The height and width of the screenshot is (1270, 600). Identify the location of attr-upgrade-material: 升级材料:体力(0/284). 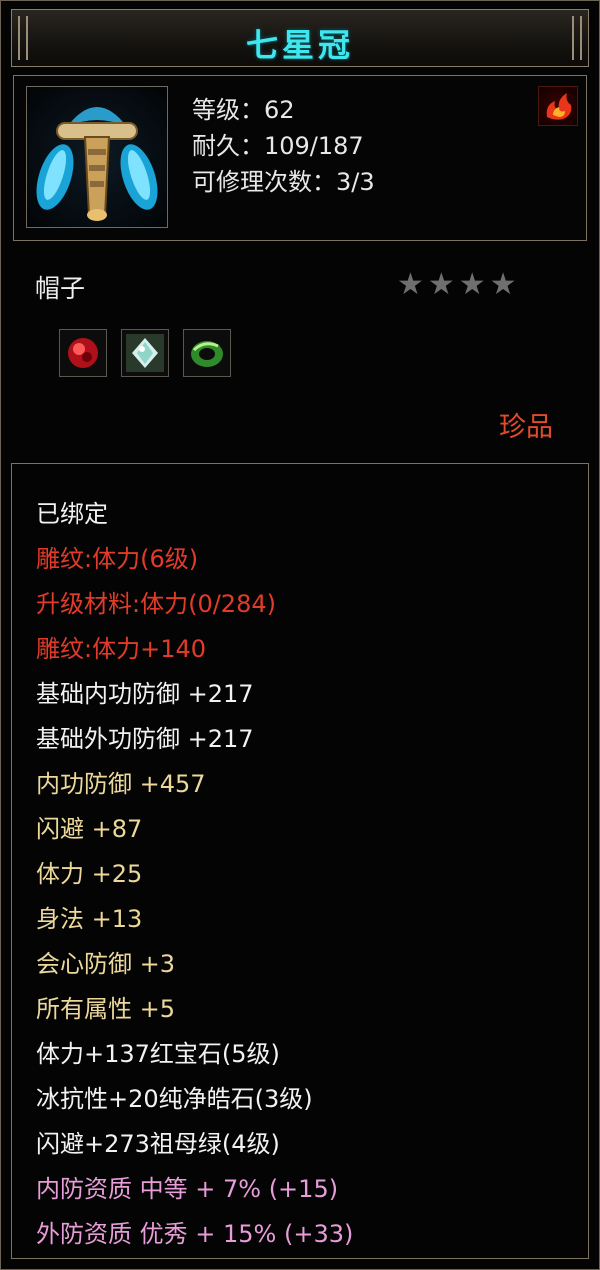
(156, 604).